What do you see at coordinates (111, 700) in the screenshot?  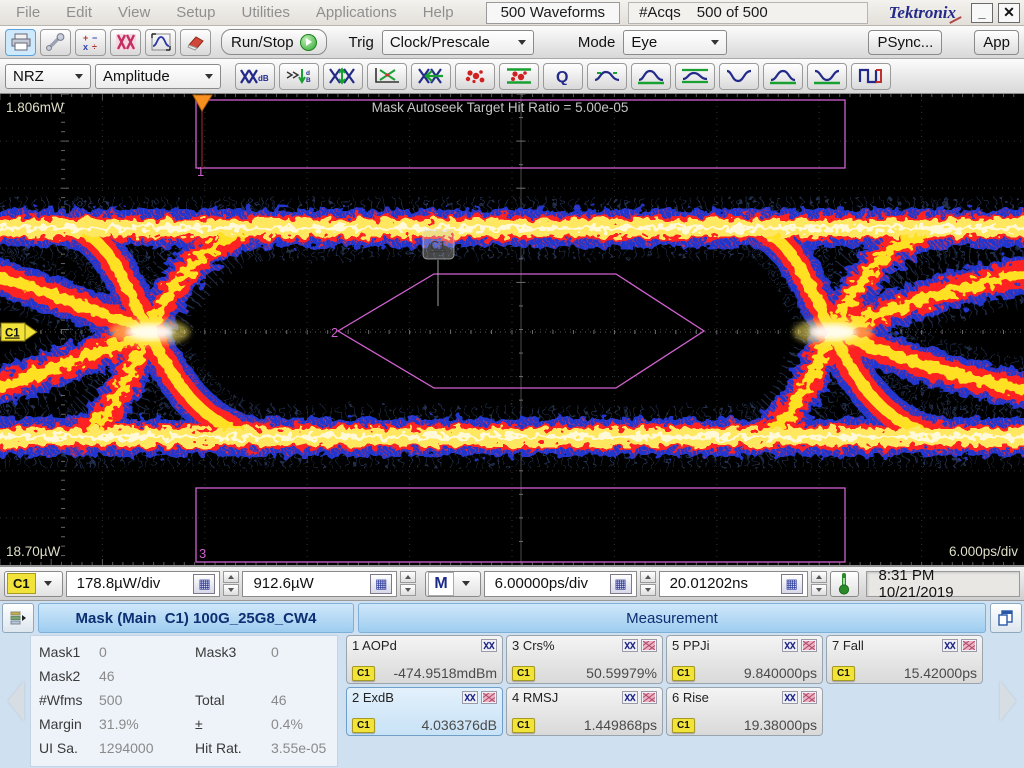 I see `mask-stat-value: 500` at bounding box center [111, 700].